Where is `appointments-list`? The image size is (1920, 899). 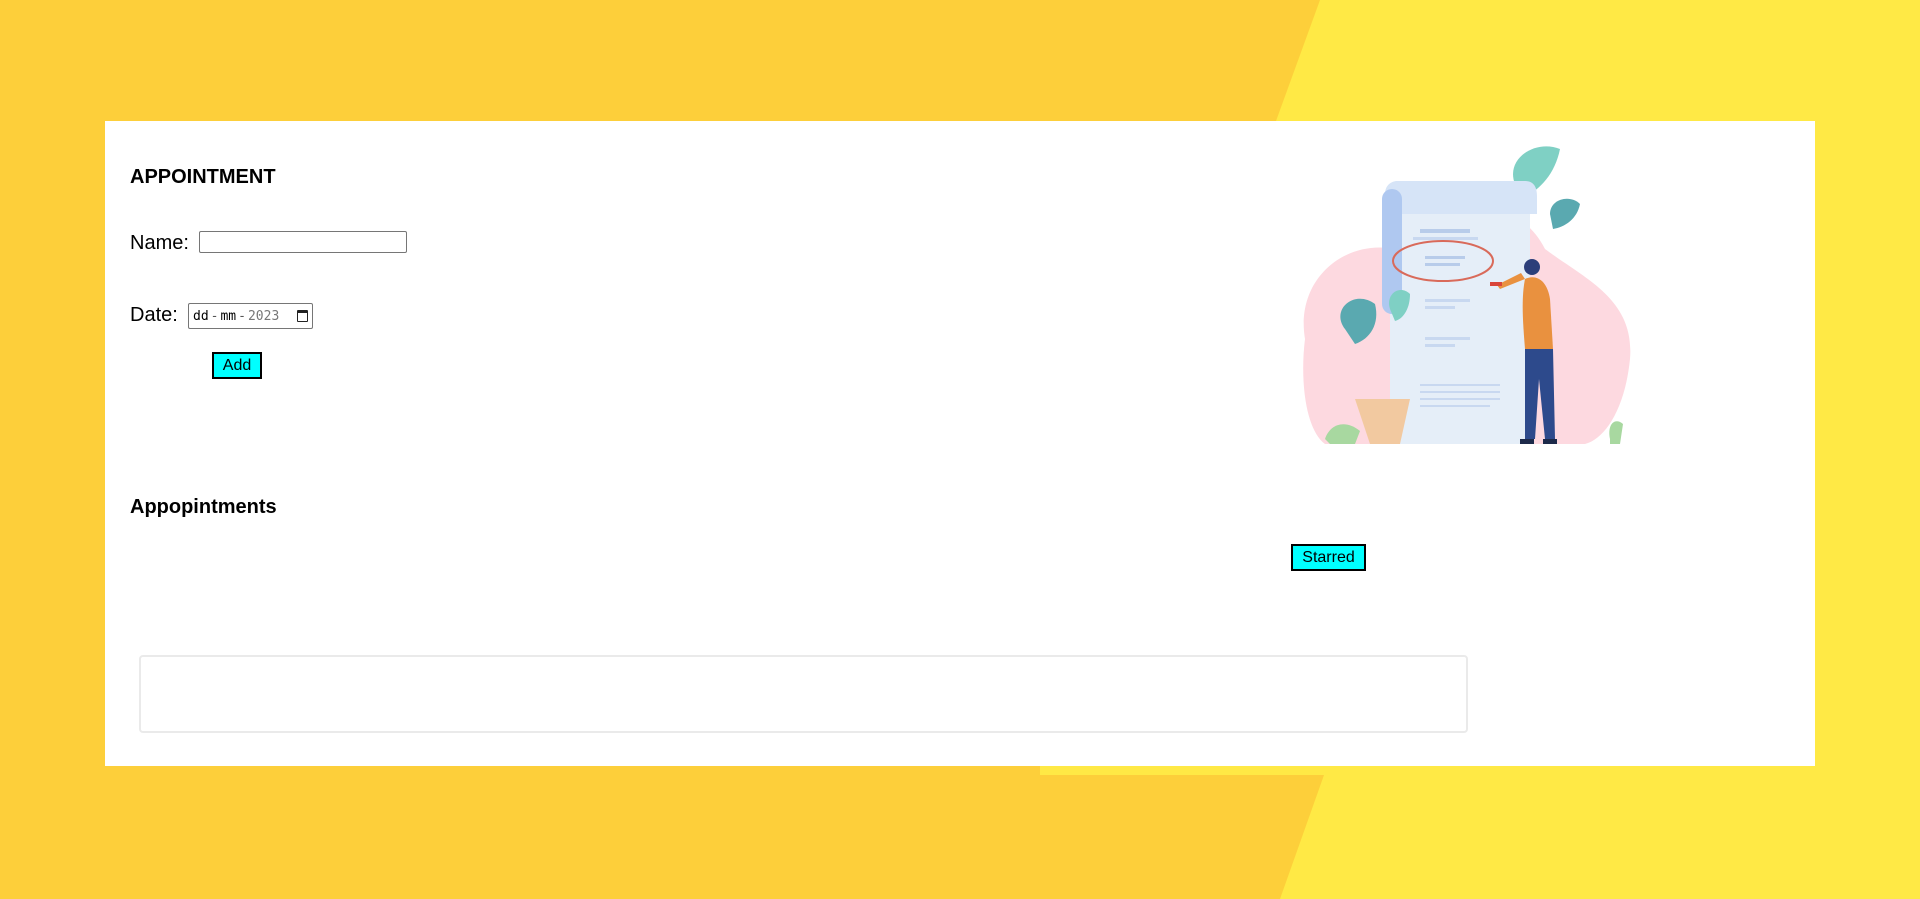 appointments-list is located at coordinates (803, 694).